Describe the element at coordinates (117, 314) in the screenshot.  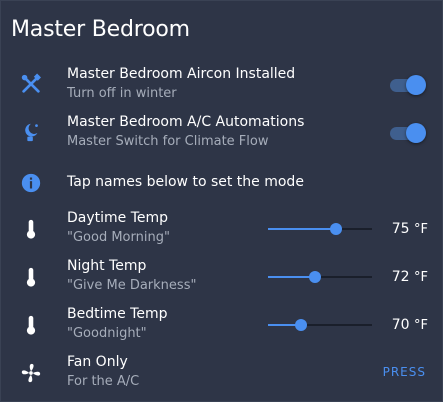
I see `entity-name: Bedtime Temp` at that location.